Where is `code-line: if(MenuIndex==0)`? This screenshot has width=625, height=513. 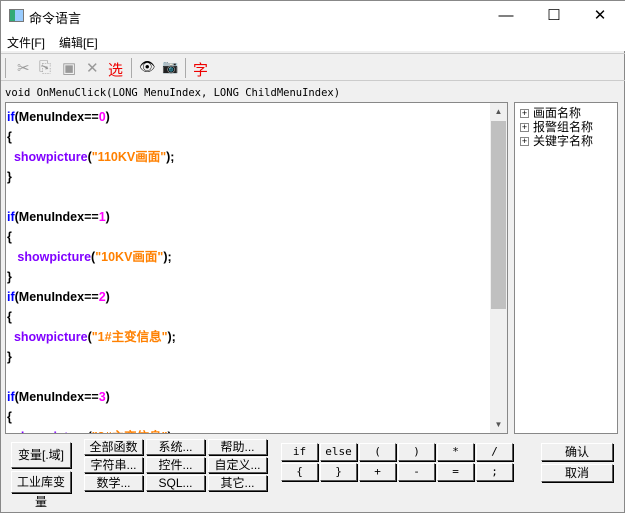
code-line: if(MenuIndex==0) is located at coordinates (58, 117).